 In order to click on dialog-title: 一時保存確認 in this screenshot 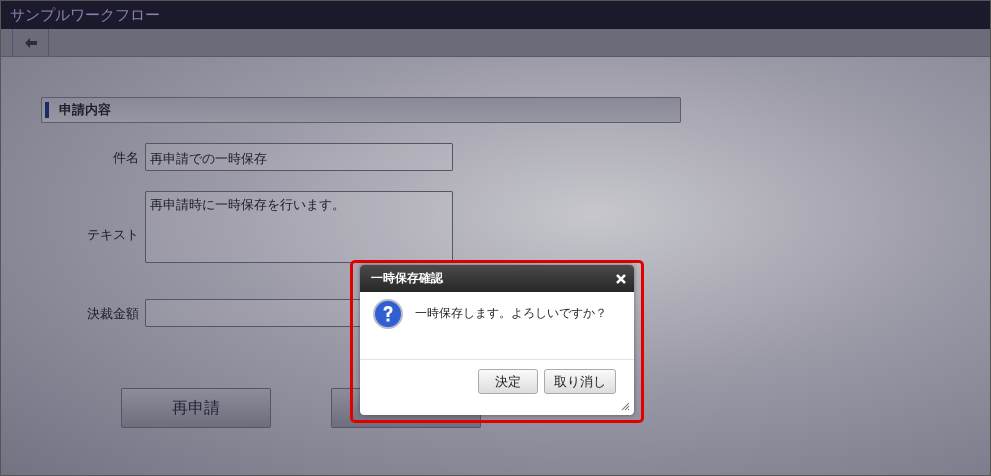, I will do `click(407, 278)`.